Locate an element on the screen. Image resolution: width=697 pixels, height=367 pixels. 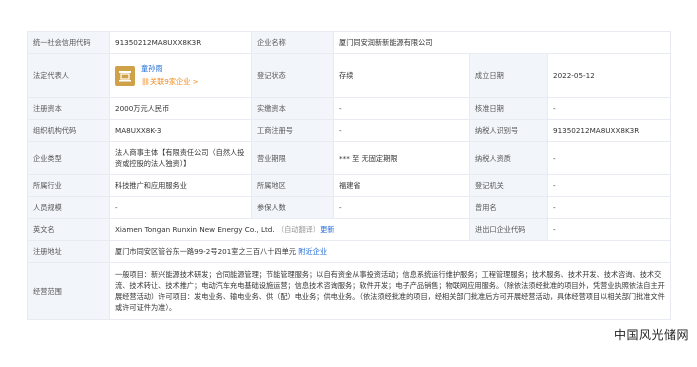
biz-term-label: 营业期限 is located at coordinates (292, 158).